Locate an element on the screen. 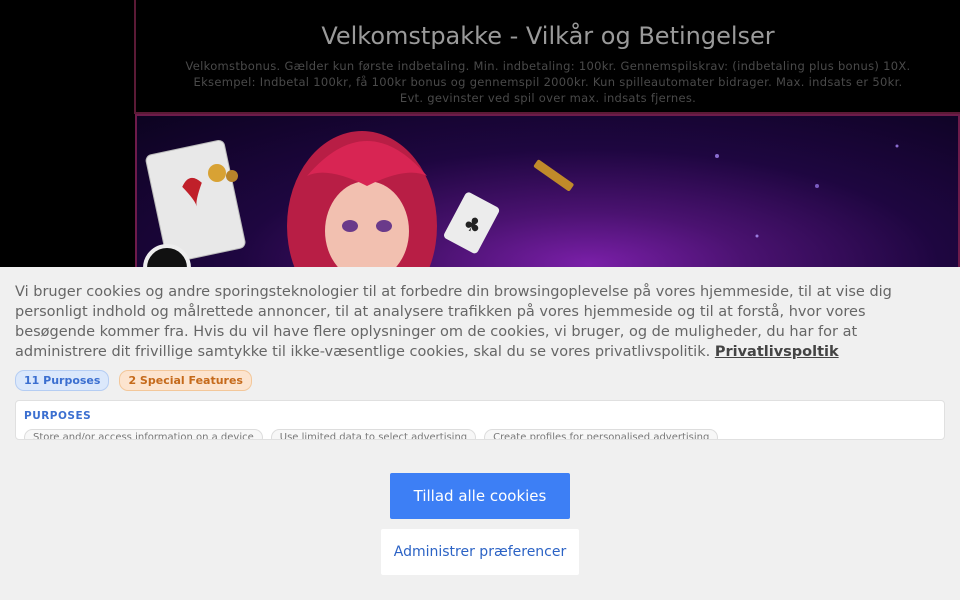  accept-all-cookies-button: Tillad alle cookies is located at coordinates (480, 496).